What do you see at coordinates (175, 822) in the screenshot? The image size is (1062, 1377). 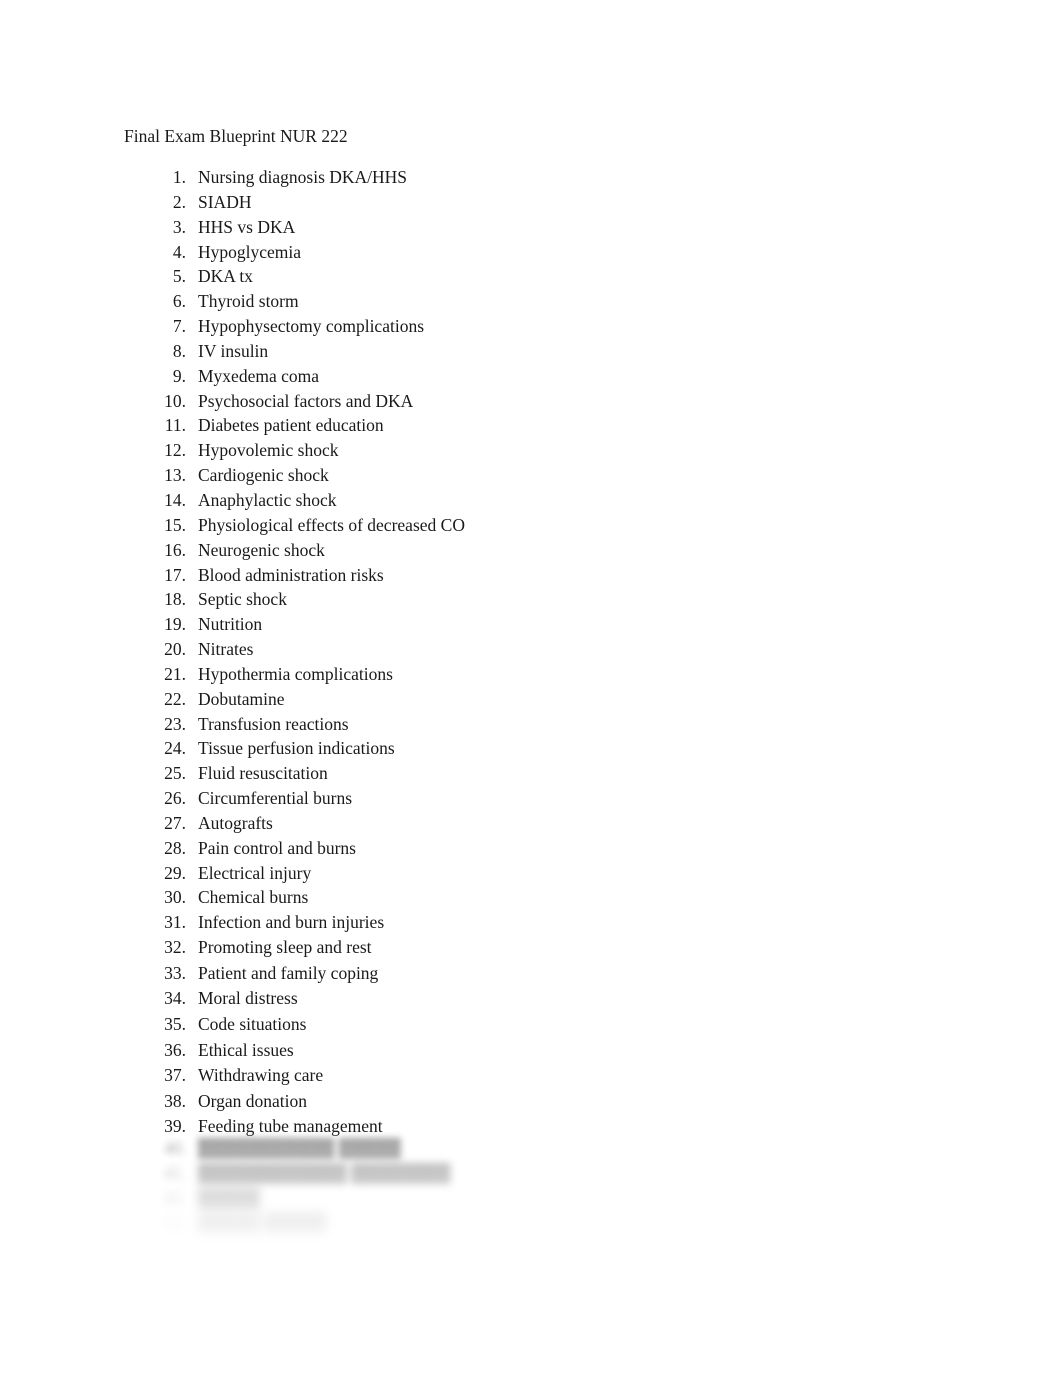 I see `list-item-number: 27.` at bounding box center [175, 822].